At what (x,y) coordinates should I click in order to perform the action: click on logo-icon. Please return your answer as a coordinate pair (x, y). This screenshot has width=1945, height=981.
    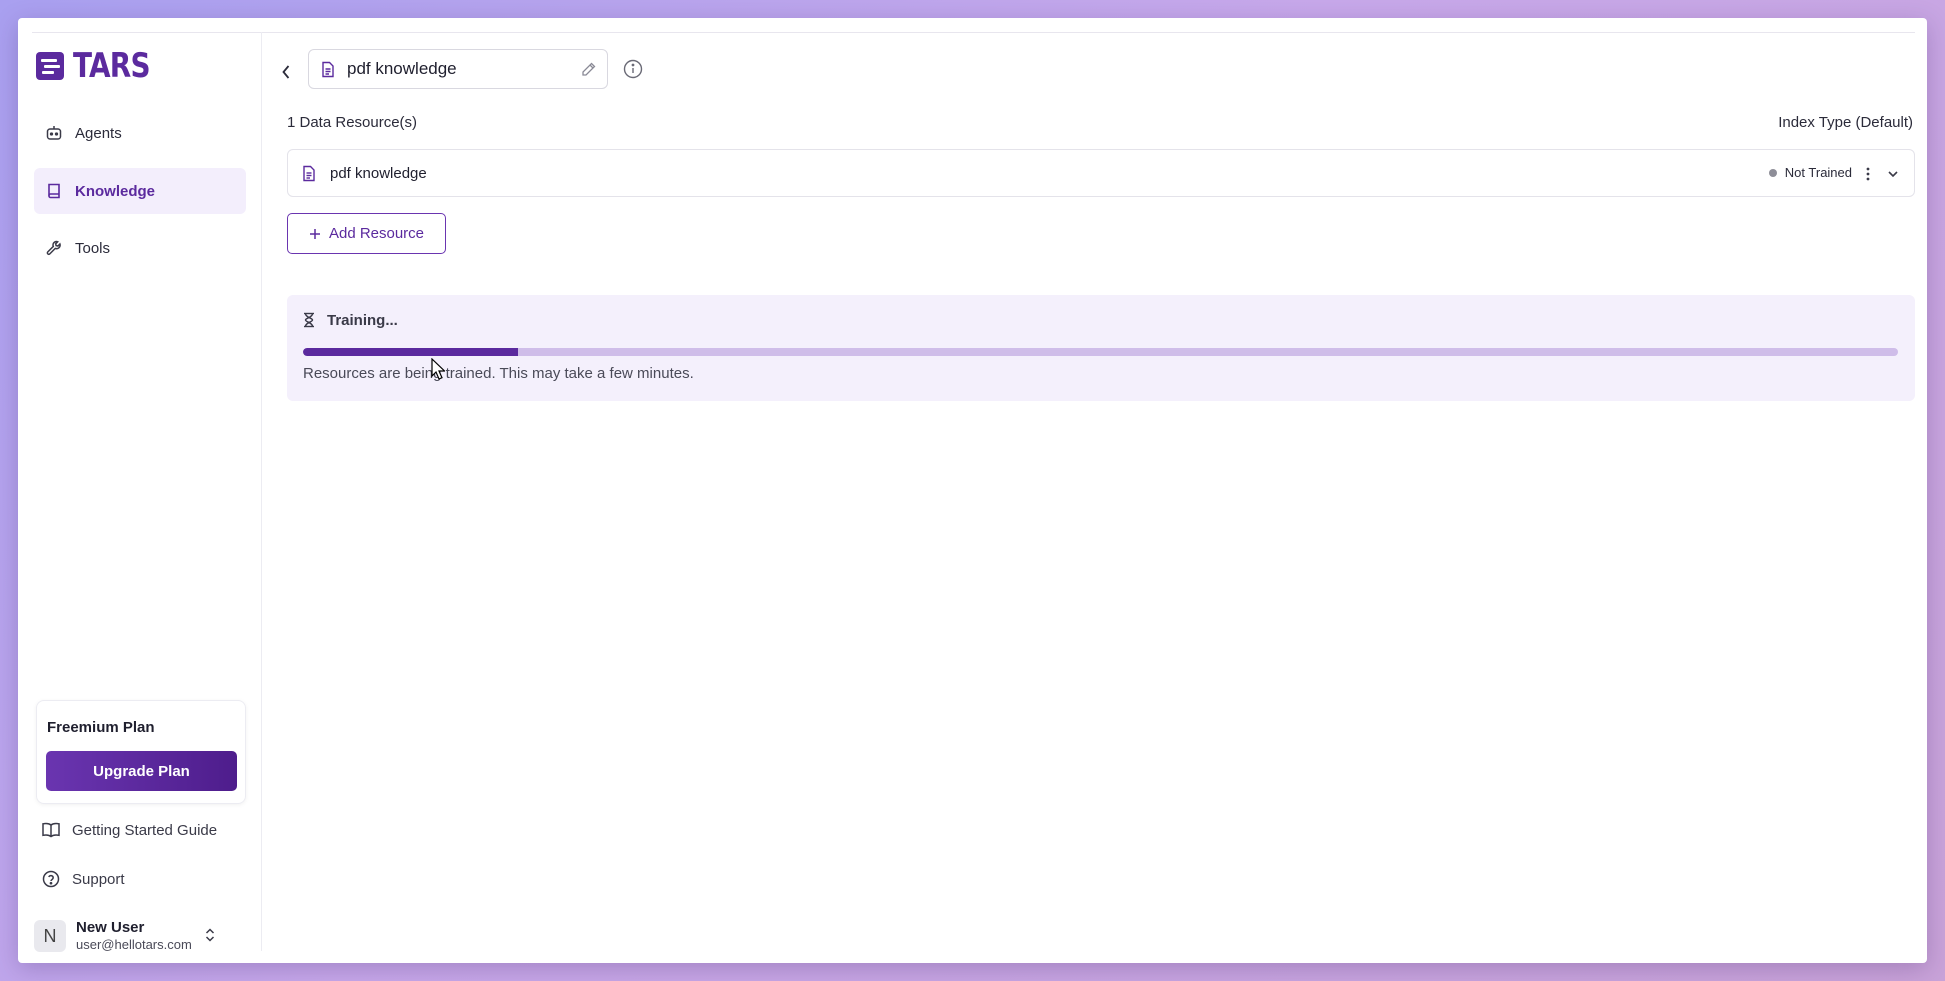
    Looking at the image, I should click on (50, 66).